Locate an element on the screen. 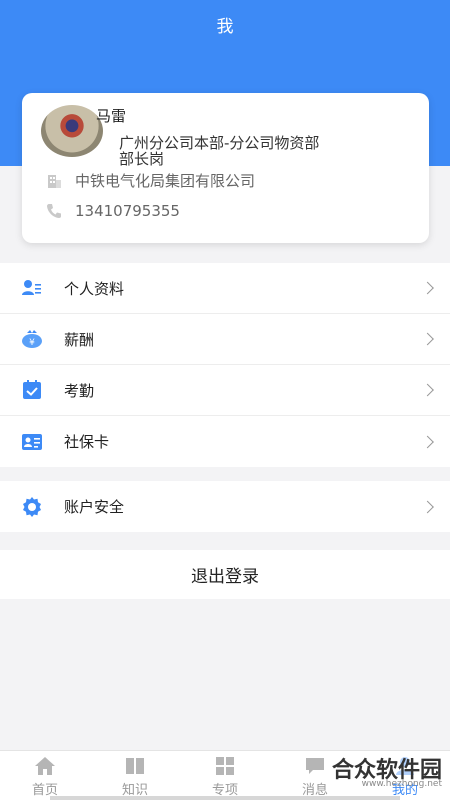 This screenshot has height=800, width=450. grid-icon is located at coordinates (225, 766).